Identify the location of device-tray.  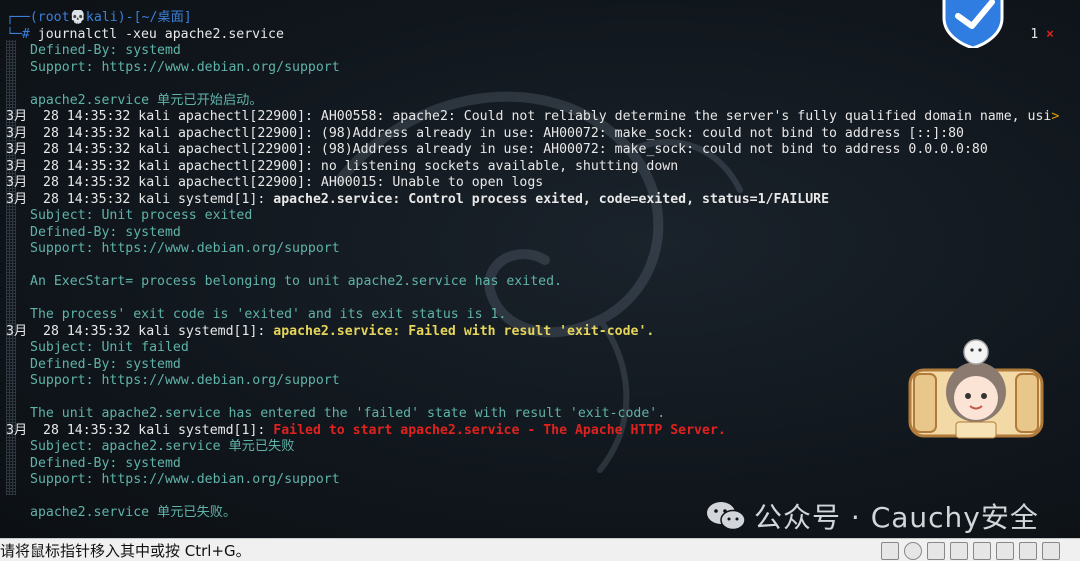
(970, 551).